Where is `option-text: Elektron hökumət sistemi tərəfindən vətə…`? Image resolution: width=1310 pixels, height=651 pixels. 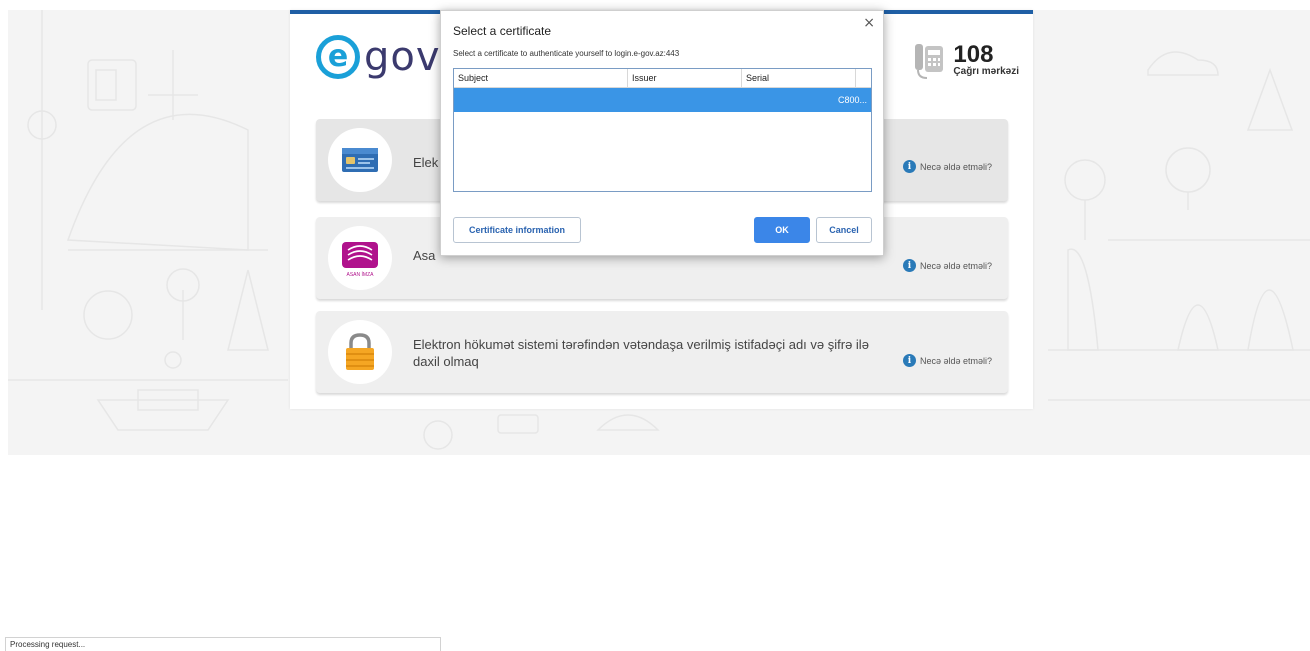 option-text: Elektron hökumət sistemi tərəfindən vətə… is located at coordinates (641, 353).